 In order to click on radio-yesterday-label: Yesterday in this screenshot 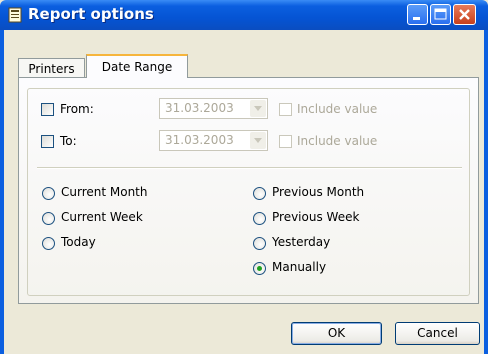, I will do `click(301, 242)`.